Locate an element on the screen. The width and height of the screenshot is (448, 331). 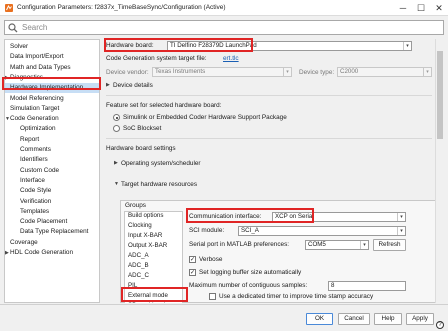
sidebar-item-coverage: Coverage is located at coordinates (24, 243).